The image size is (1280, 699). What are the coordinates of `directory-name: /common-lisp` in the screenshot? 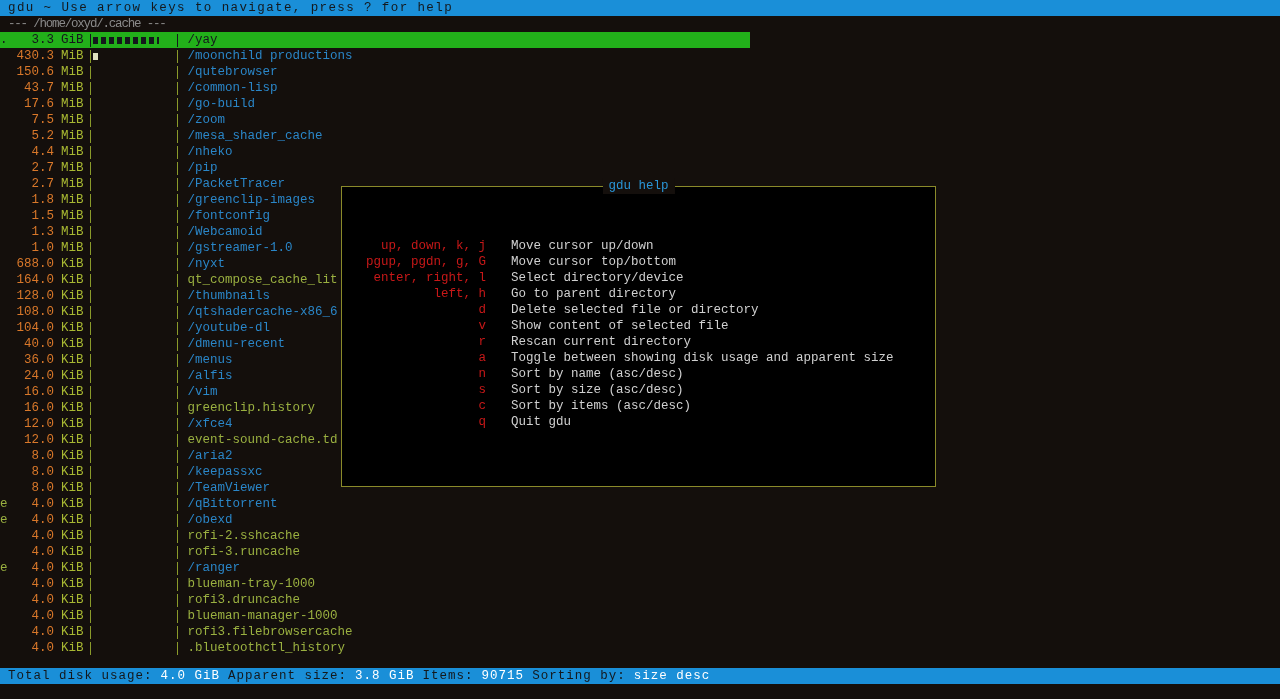 It's located at (232, 88).